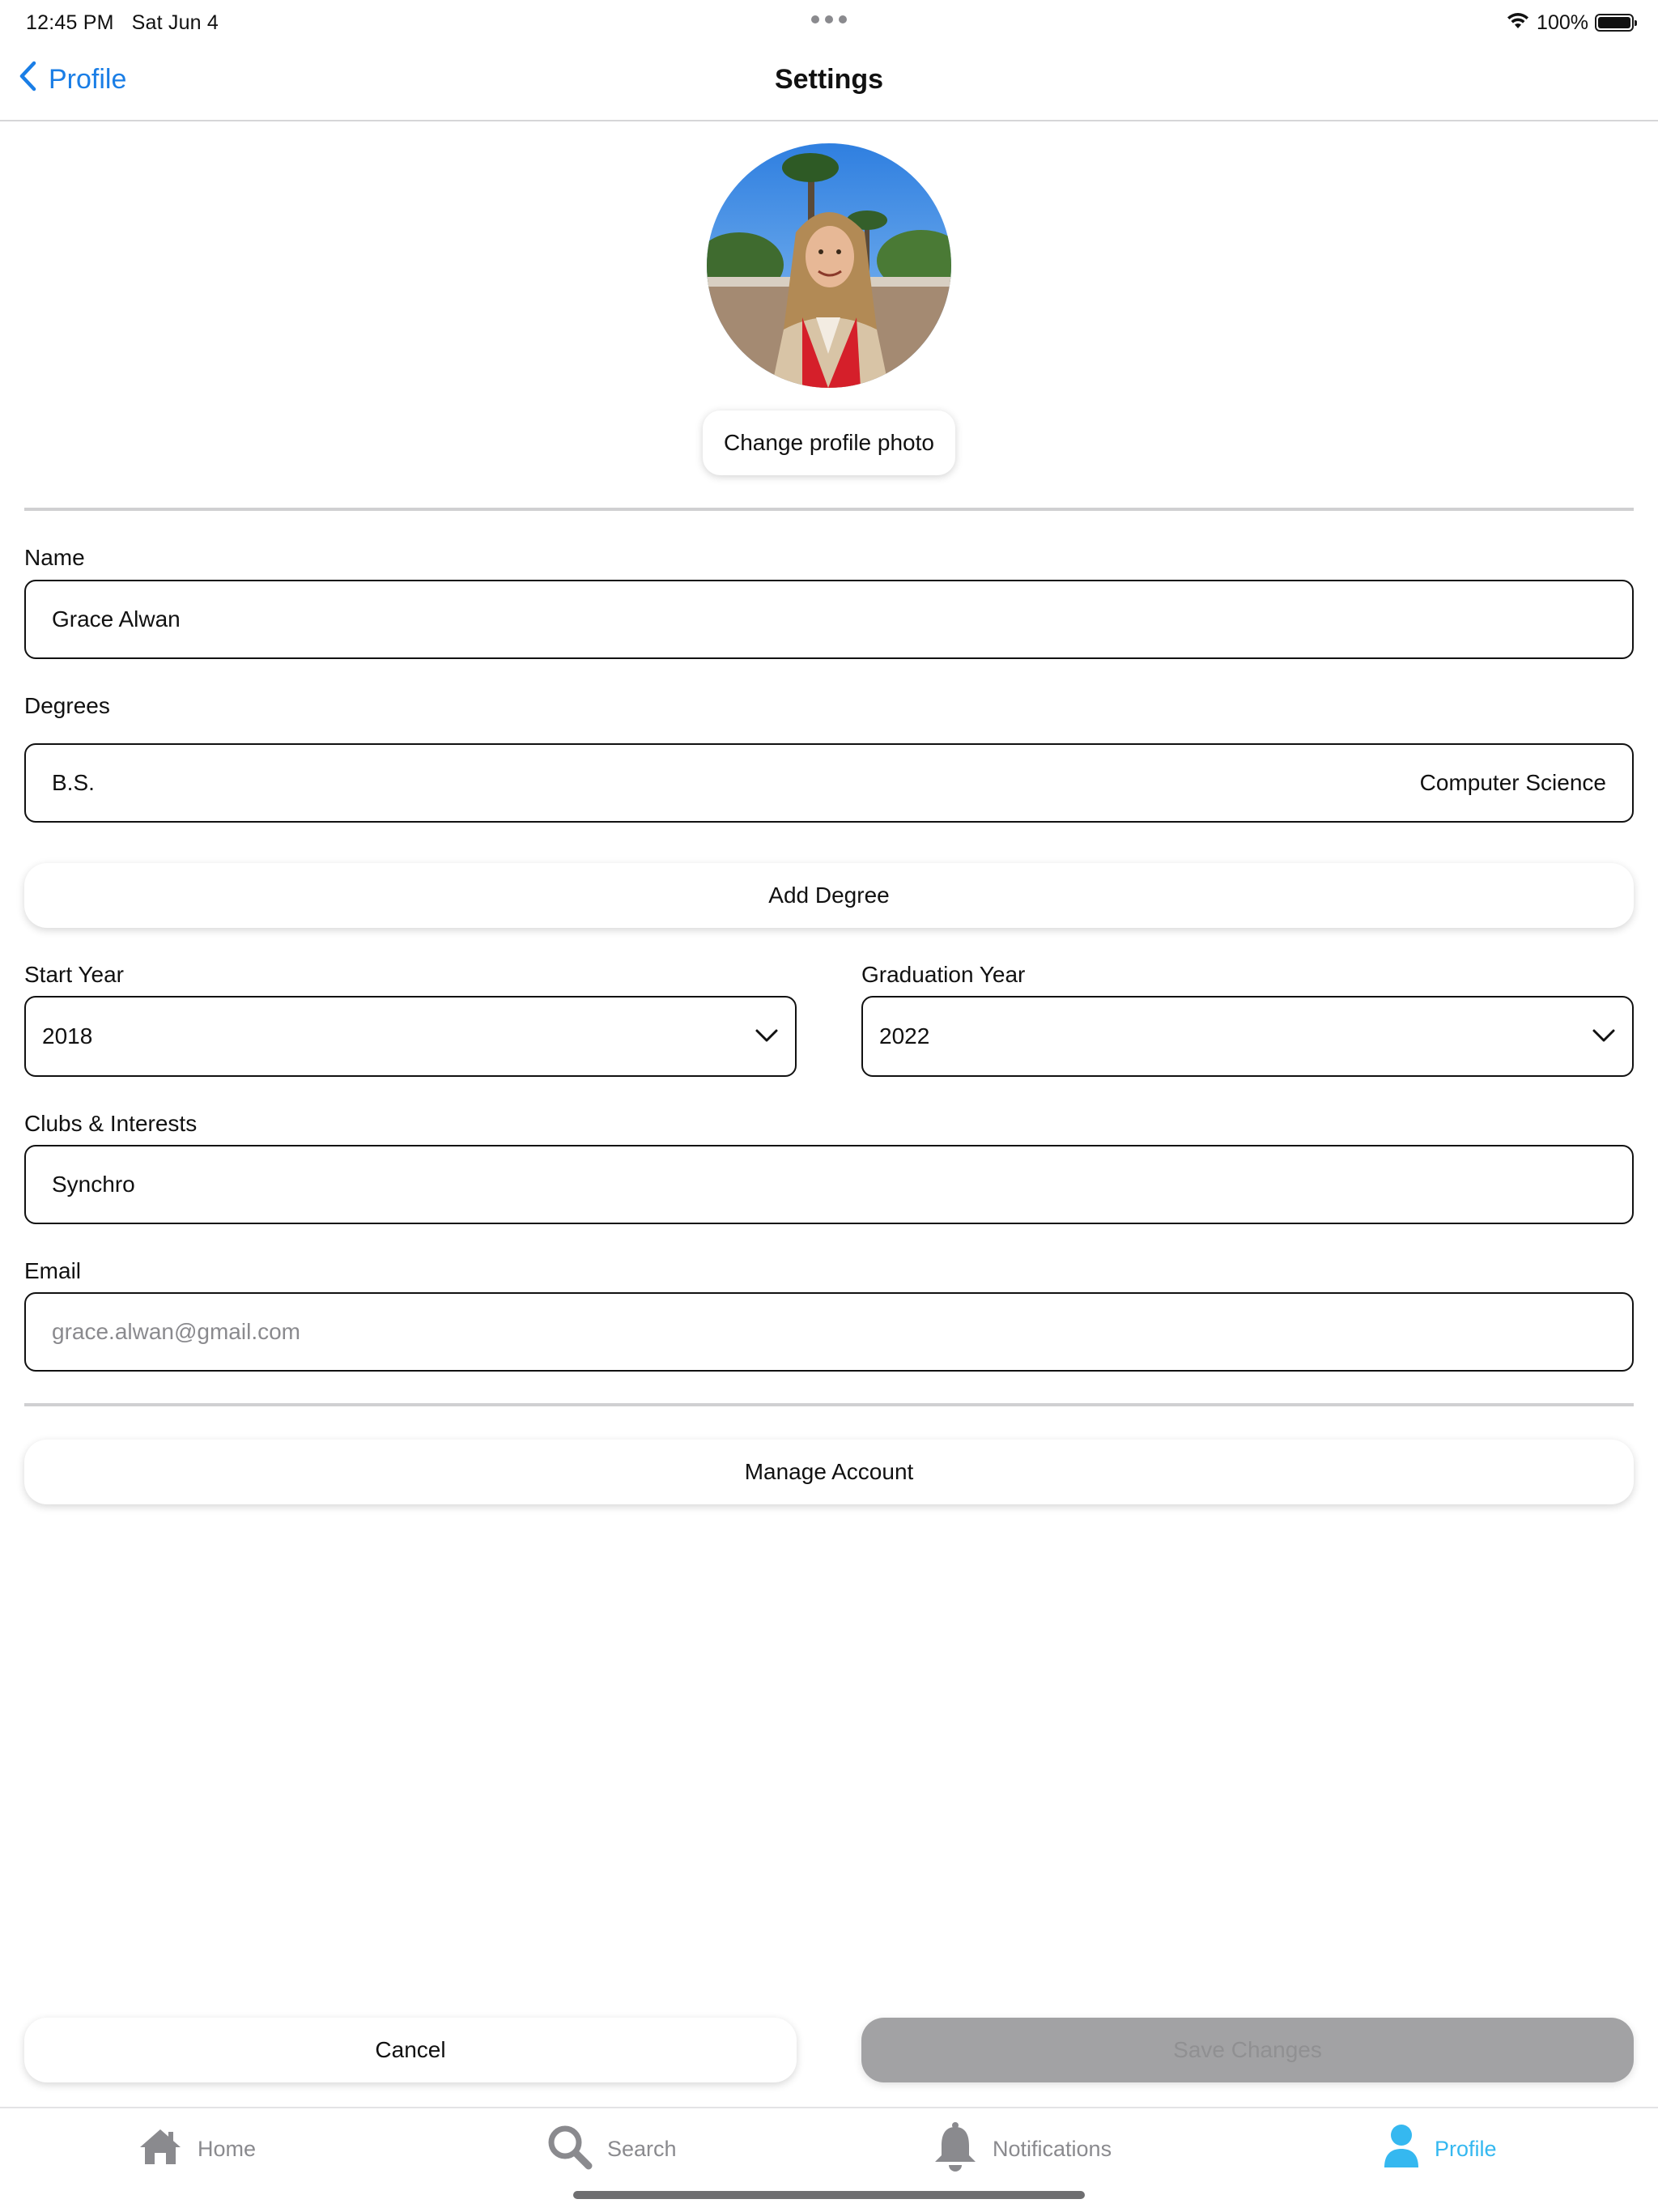 The width and height of the screenshot is (1658, 2212). Describe the element at coordinates (1518, 24) in the screenshot. I see `wifi-icon` at that location.